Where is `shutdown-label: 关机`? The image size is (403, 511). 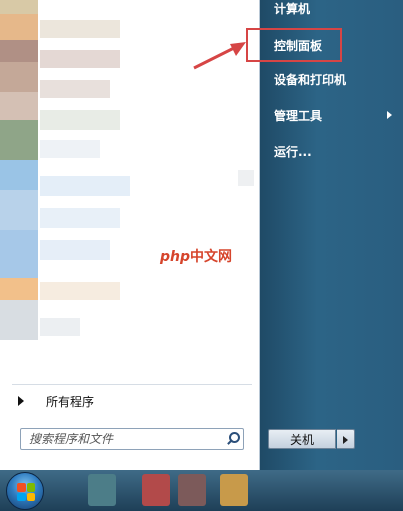
shutdown-label: 关机 is located at coordinates (301, 439).